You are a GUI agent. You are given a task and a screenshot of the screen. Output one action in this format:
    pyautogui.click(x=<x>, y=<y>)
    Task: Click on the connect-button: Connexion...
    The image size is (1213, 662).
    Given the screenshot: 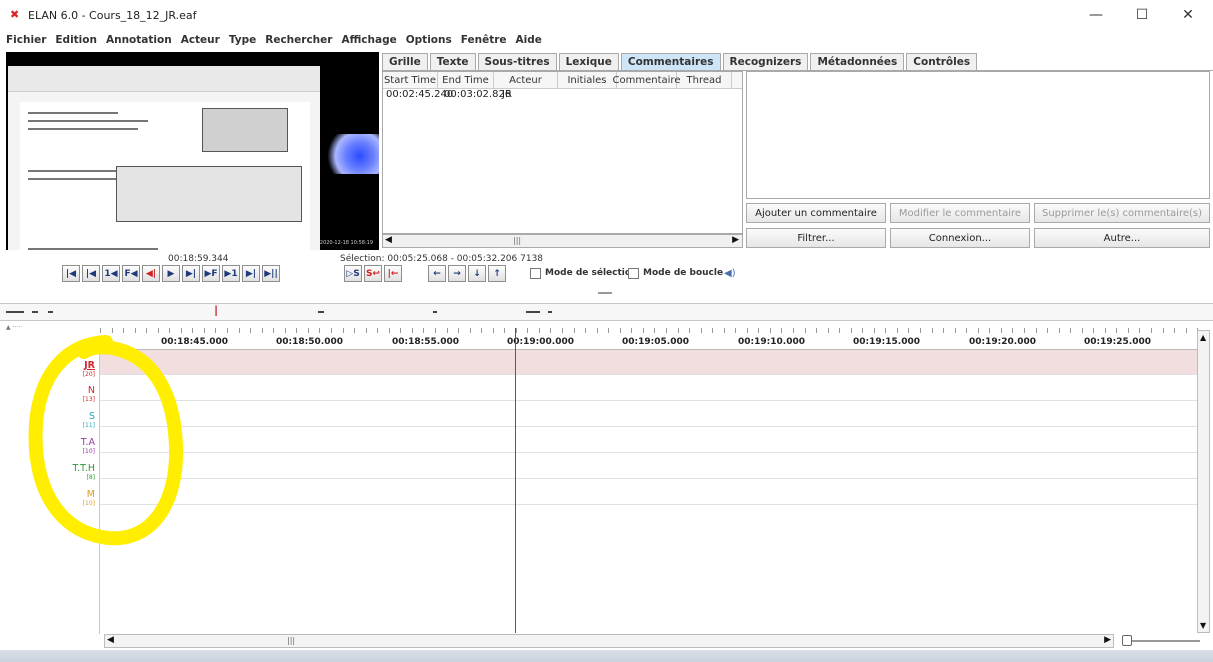 What is the action you would take?
    pyautogui.click(x=960, y=238)
    